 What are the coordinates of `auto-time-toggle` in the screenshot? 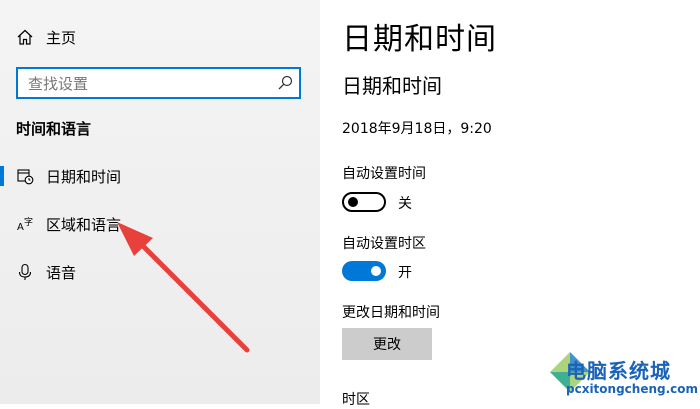 It's located at (364, 202).